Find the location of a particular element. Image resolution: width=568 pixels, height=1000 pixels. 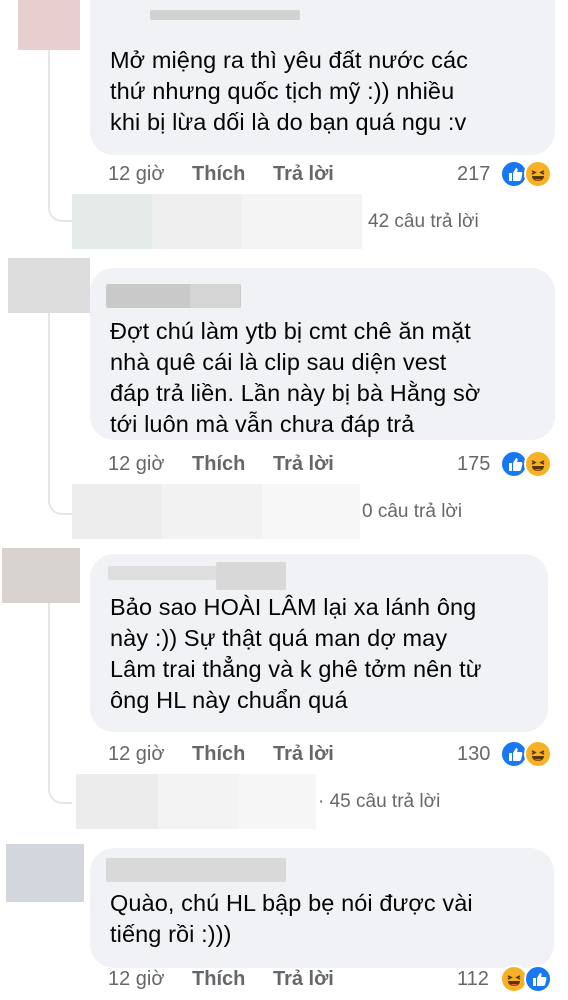

reaction-count: 217 is located at coordinates (473, 174).